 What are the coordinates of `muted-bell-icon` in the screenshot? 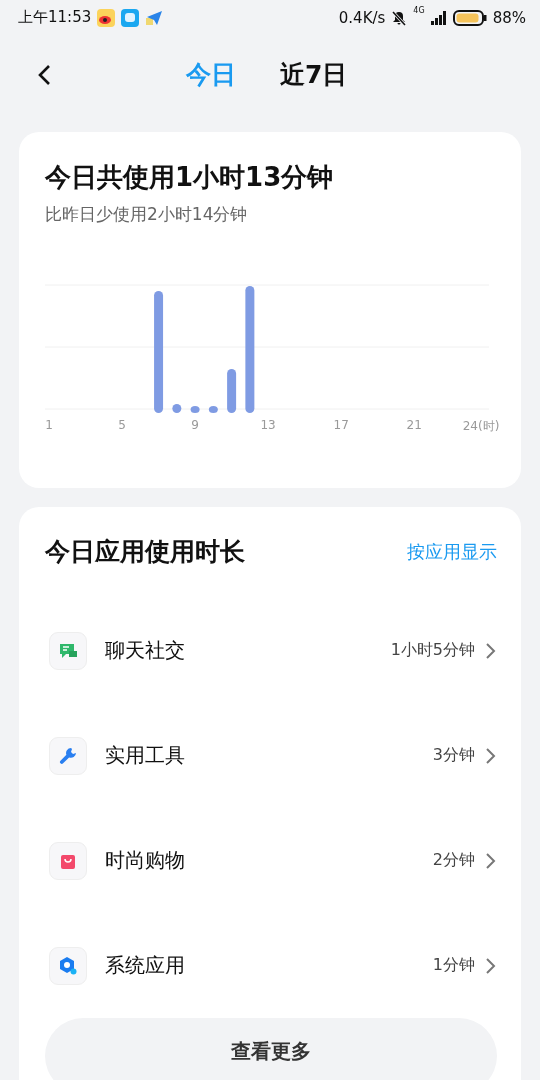 It's located at (399, 17).